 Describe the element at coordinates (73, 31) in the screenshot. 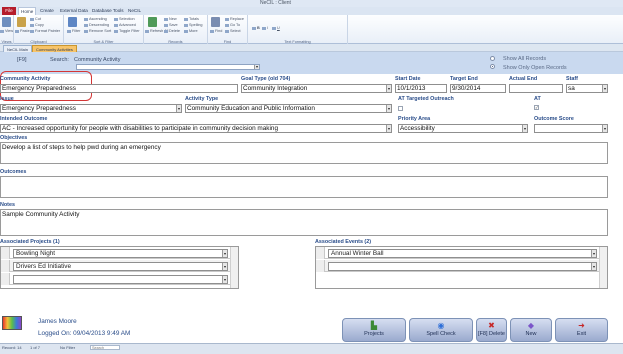

I see `filter-button: Filter` at that location.